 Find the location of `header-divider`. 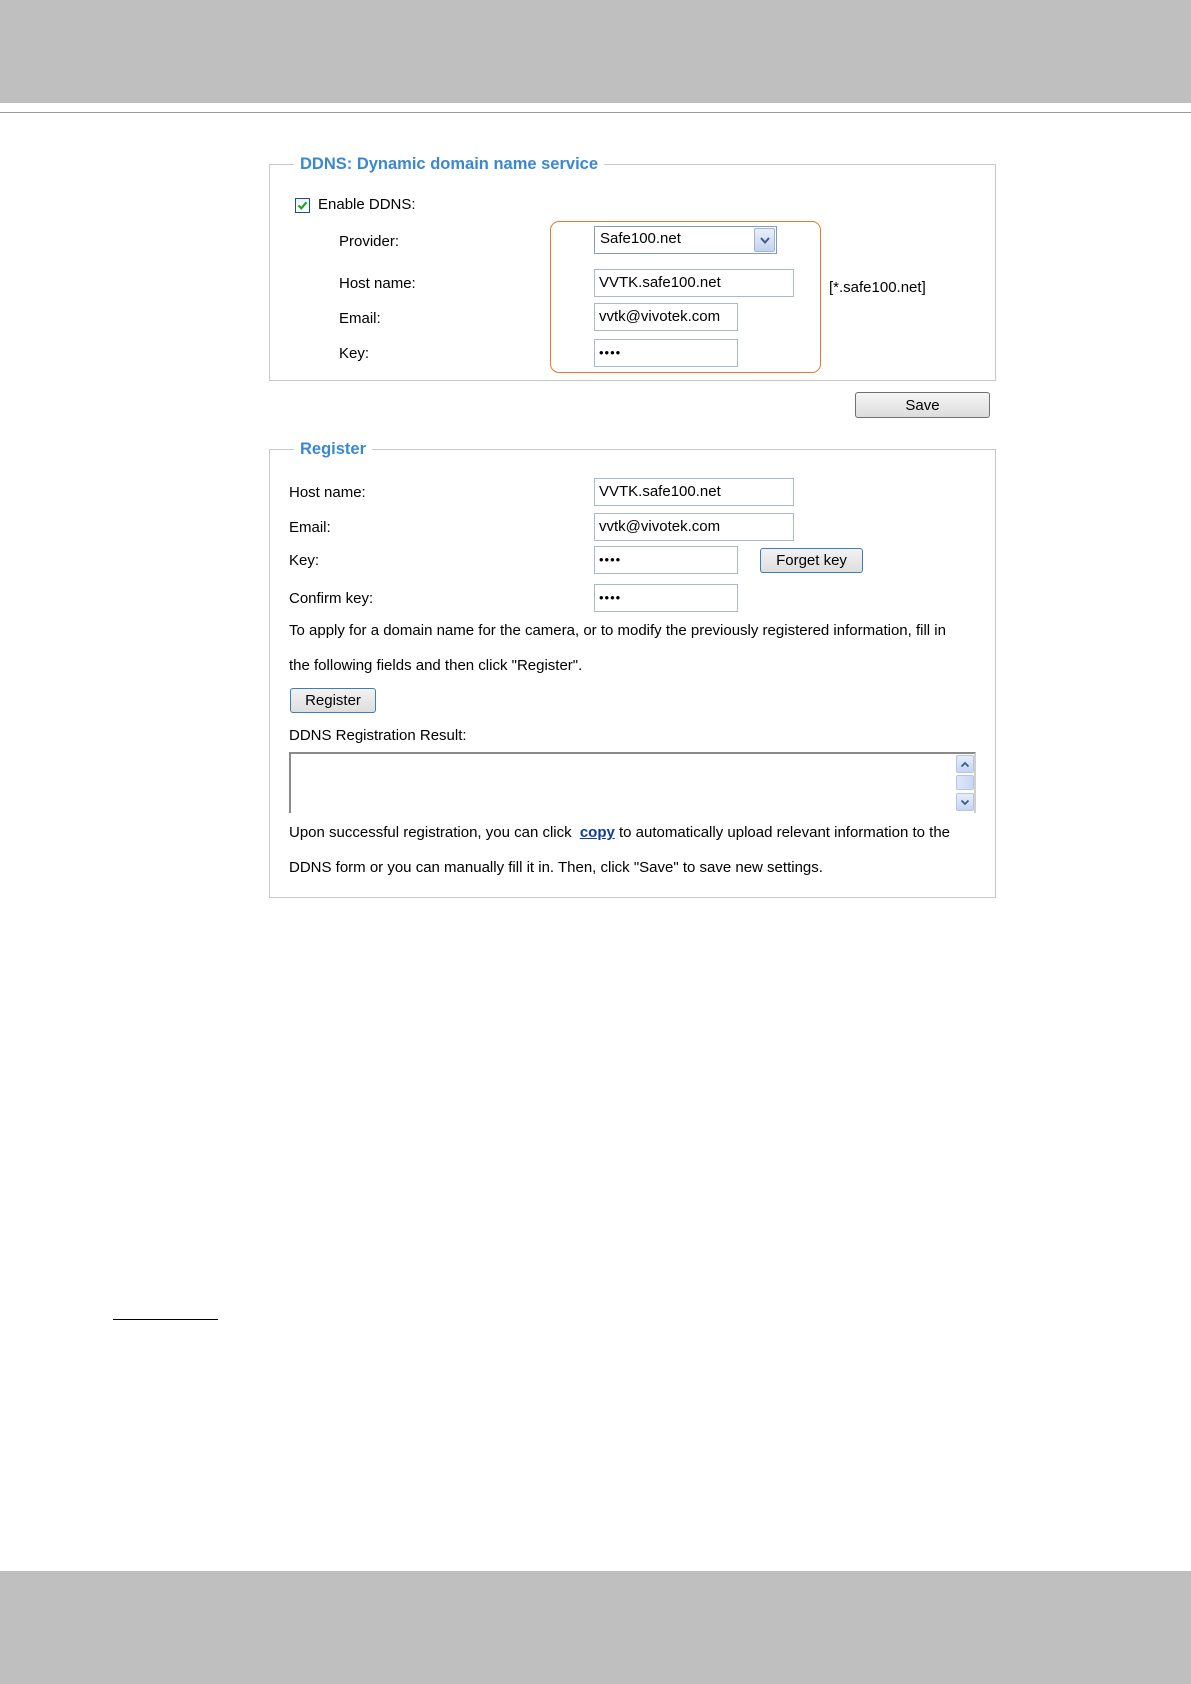

header-divider is located at coordinates (595, 112).